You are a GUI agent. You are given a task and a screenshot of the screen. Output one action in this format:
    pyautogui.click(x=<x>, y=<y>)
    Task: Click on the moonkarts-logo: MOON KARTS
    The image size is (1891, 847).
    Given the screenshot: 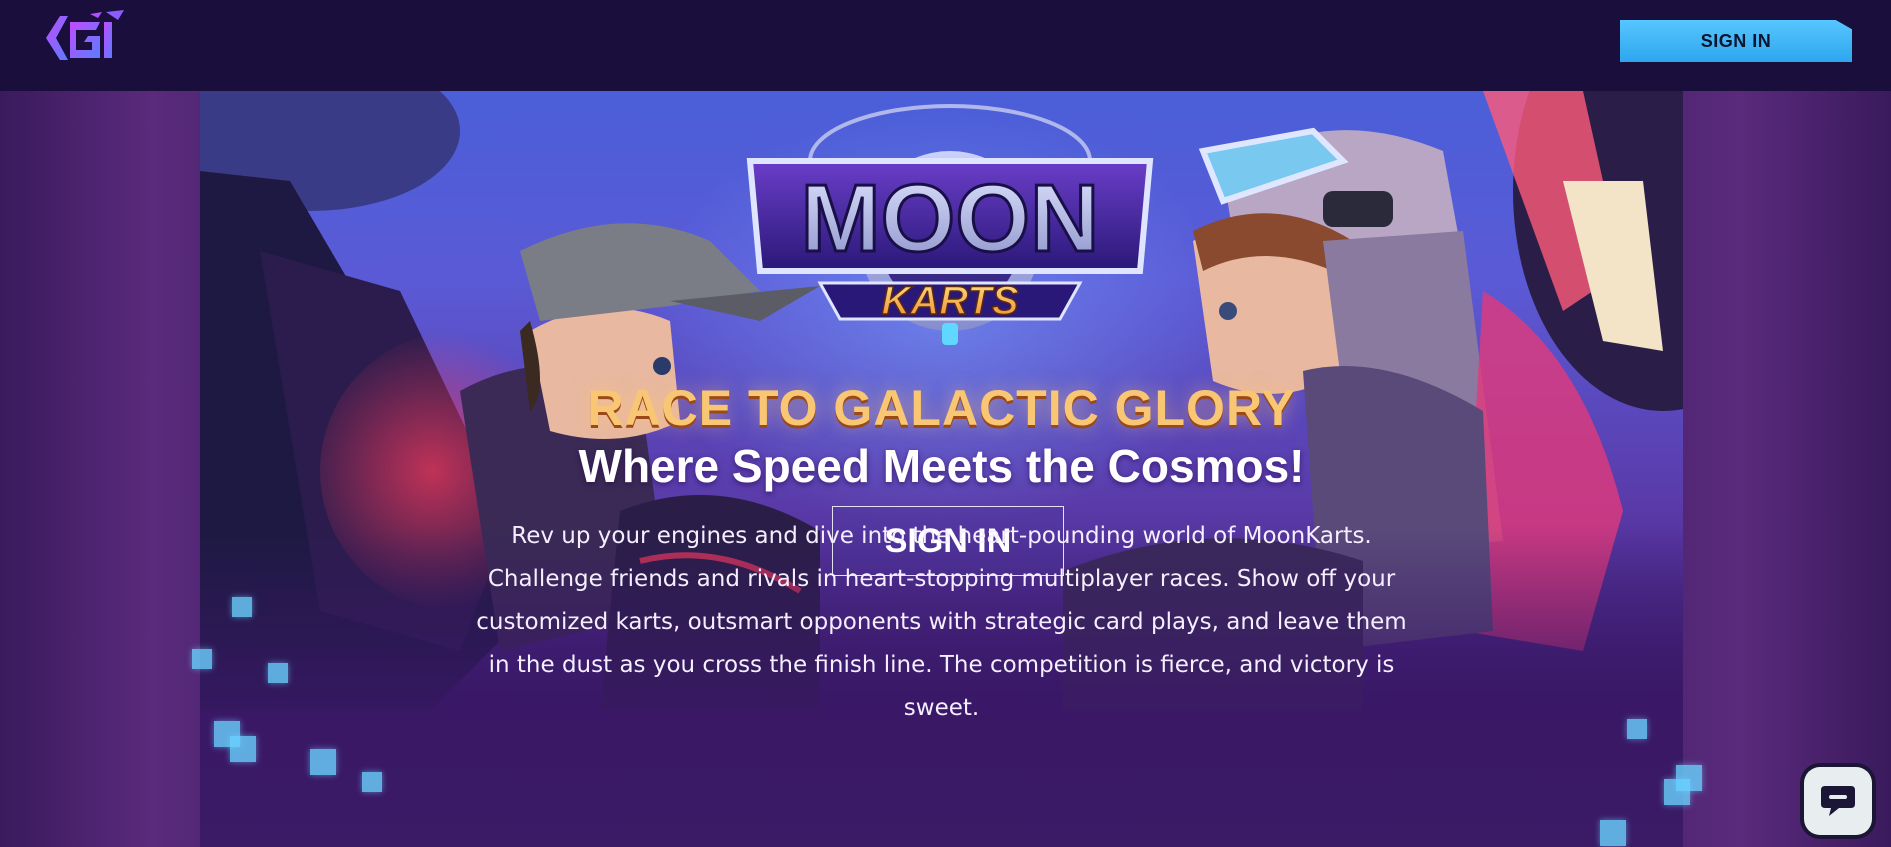 What is the action you would take?
    pyautogui.click(x=950, y=224)
    